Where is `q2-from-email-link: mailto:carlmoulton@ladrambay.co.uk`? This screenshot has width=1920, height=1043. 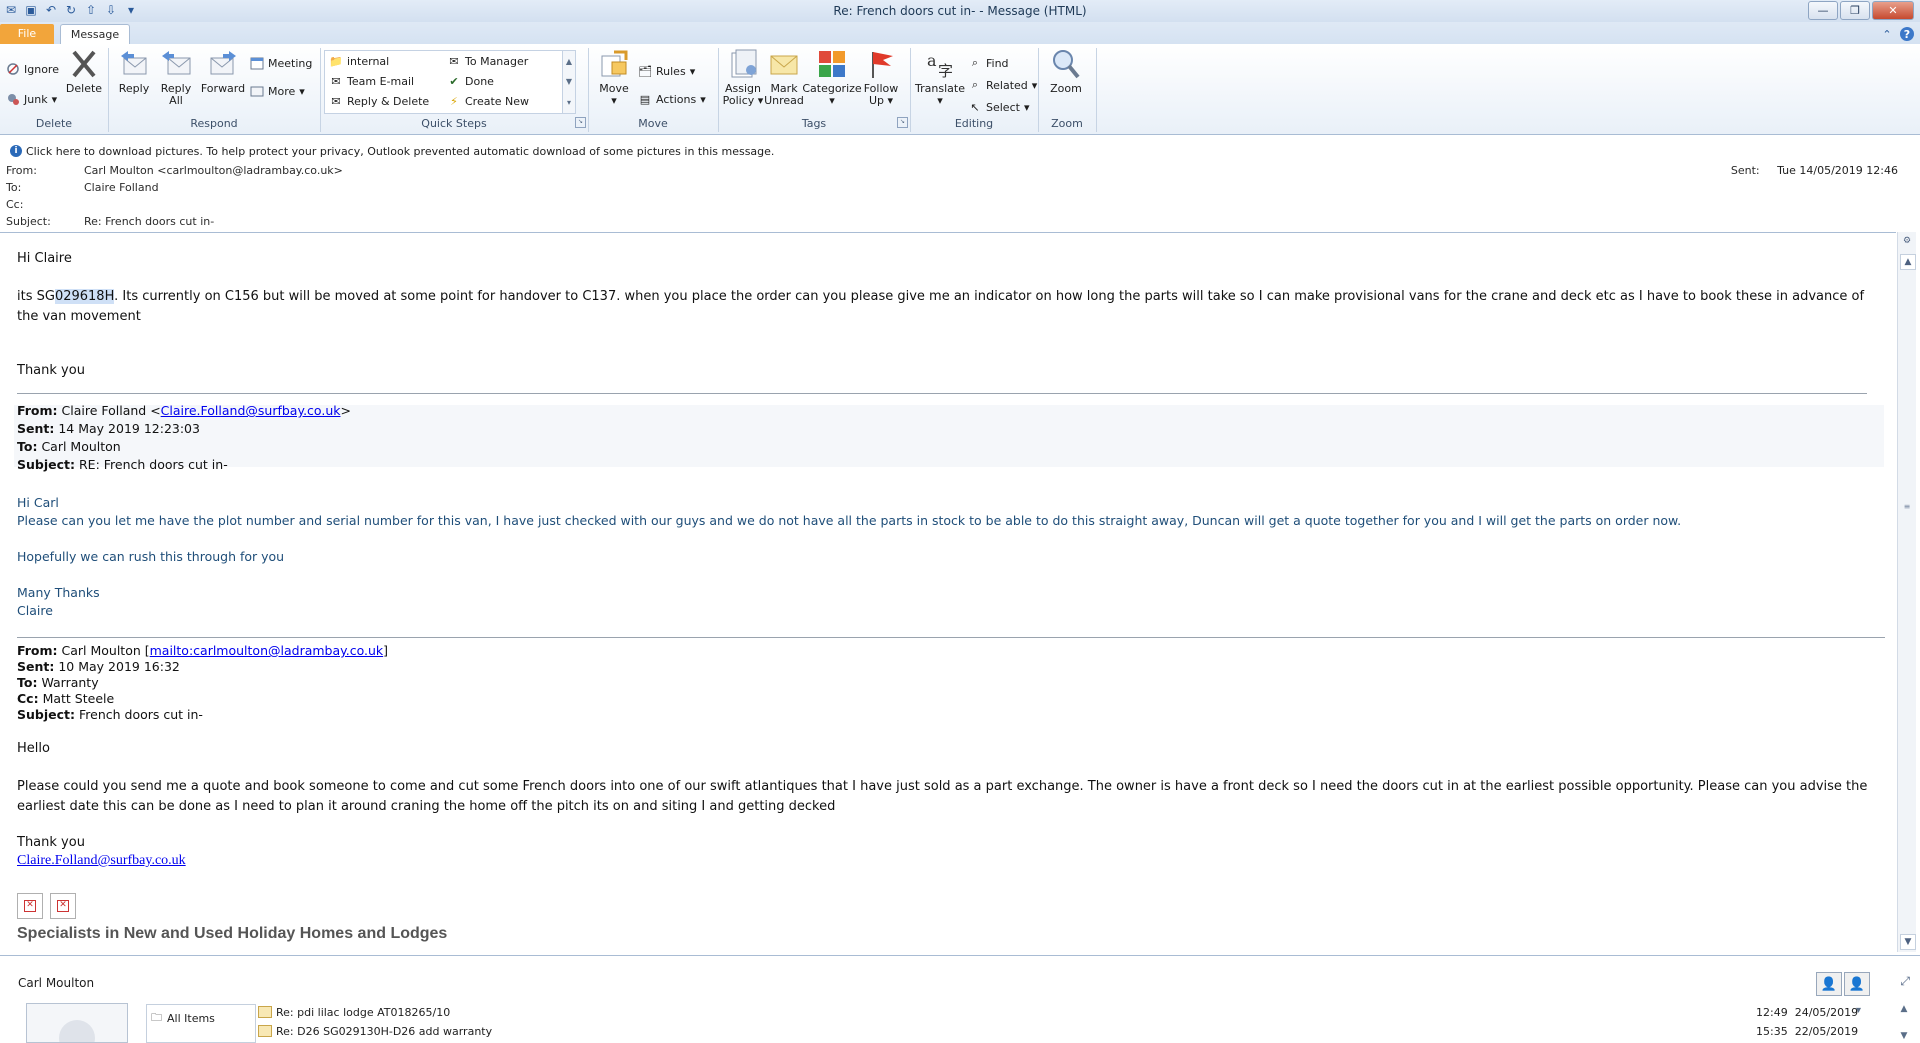
q2-from-email-link: mailto:carlmoulton@ladrambay.co.uk is located at coordinates (267, 650).